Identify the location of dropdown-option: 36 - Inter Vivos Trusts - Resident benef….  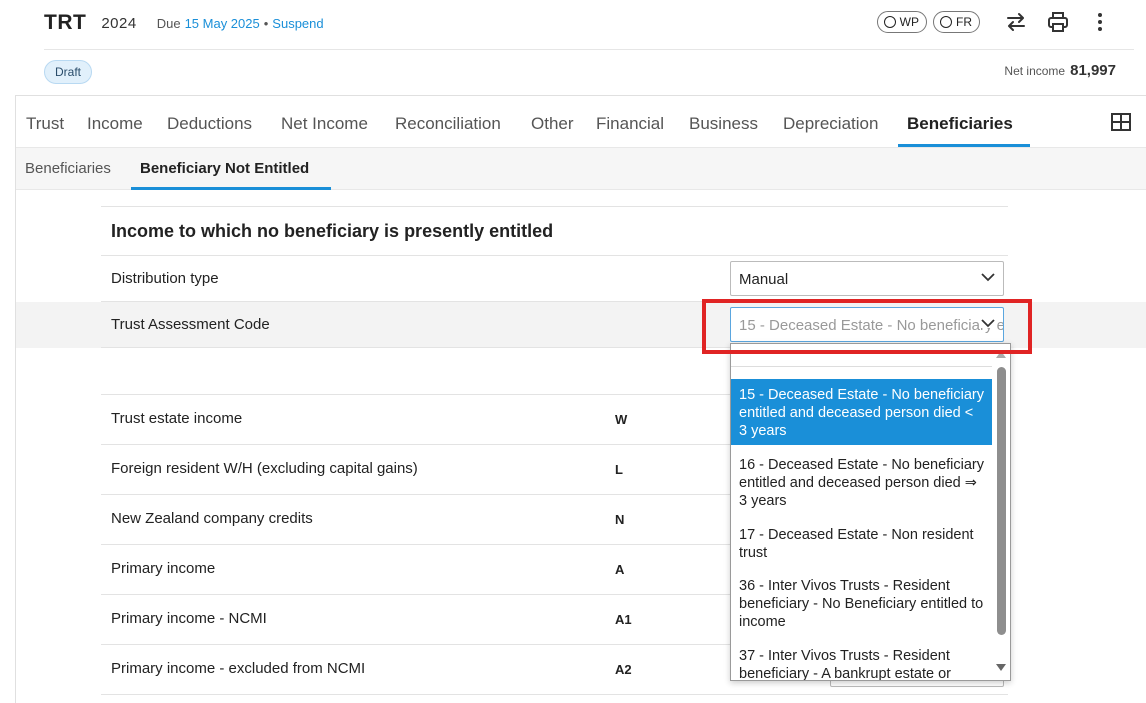
(861, 603).